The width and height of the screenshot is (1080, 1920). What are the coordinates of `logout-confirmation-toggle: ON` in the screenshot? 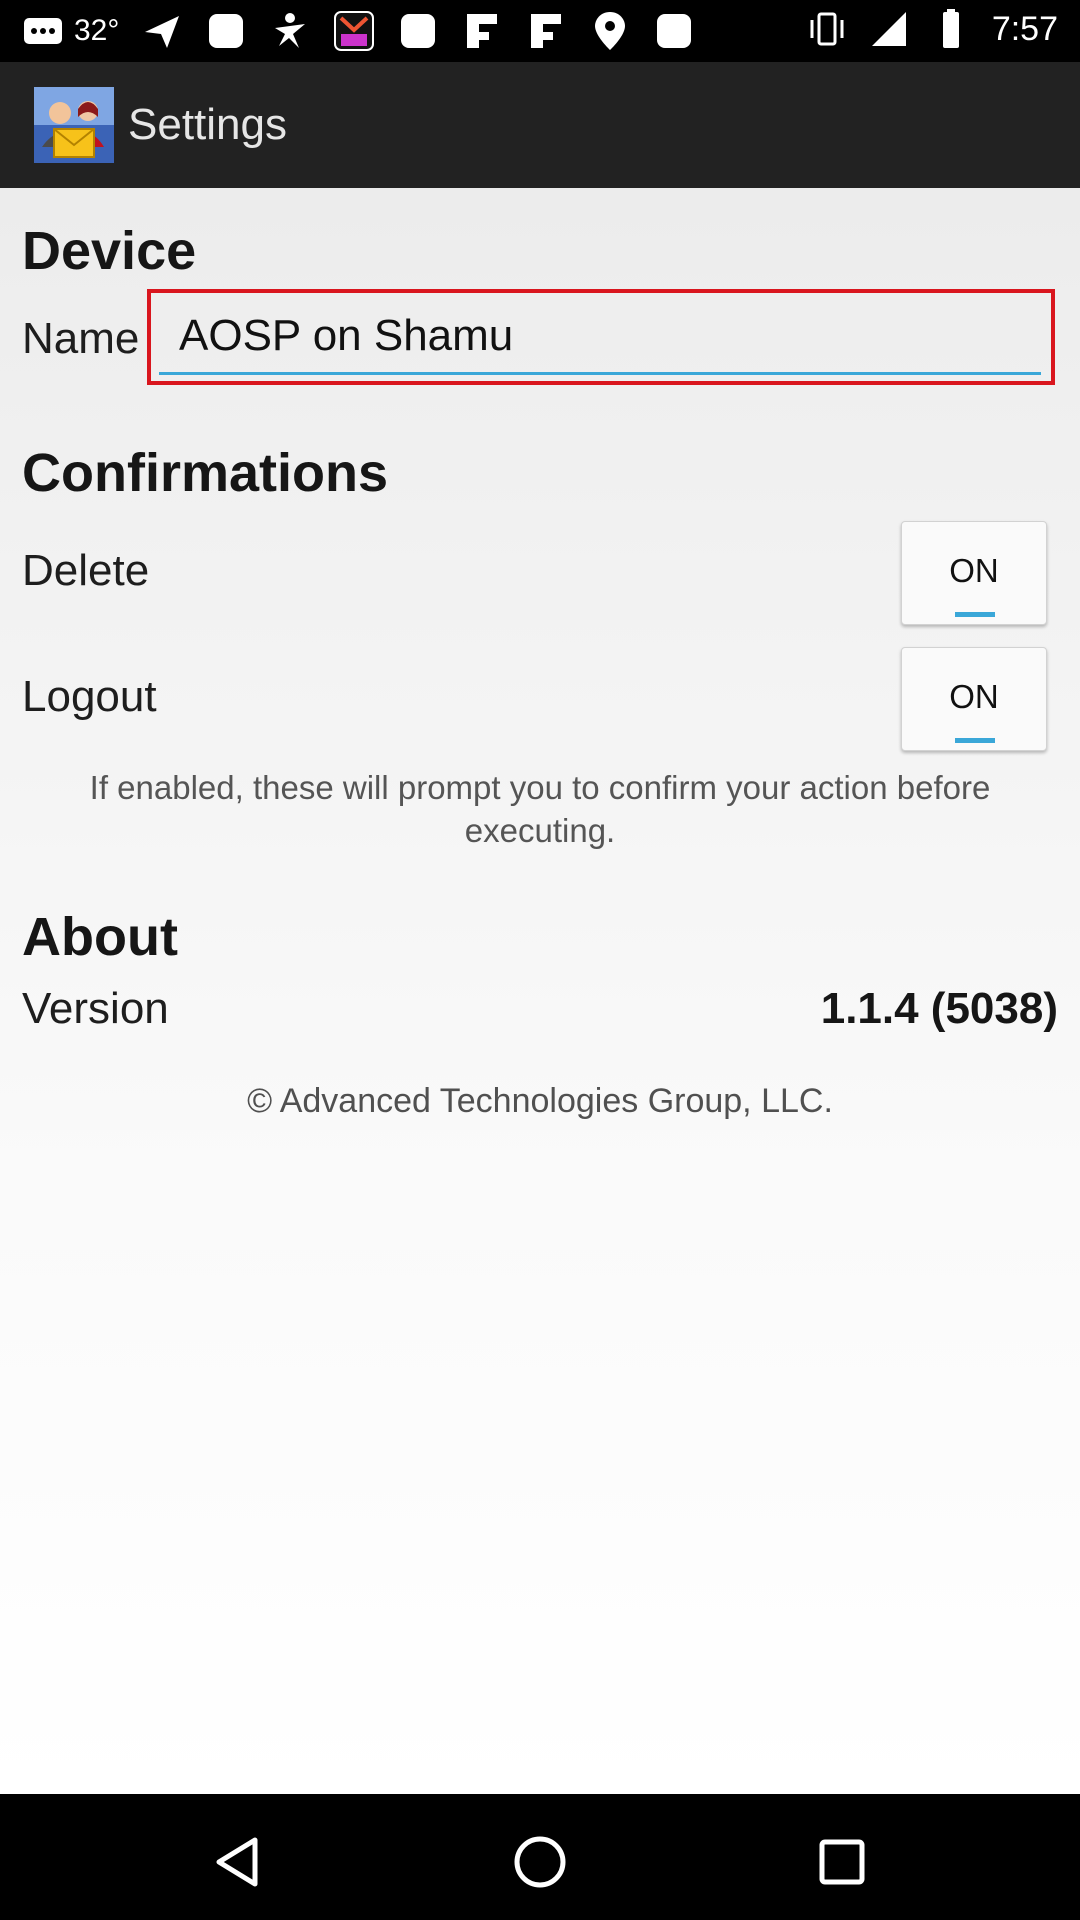 It's located at (974, 699).